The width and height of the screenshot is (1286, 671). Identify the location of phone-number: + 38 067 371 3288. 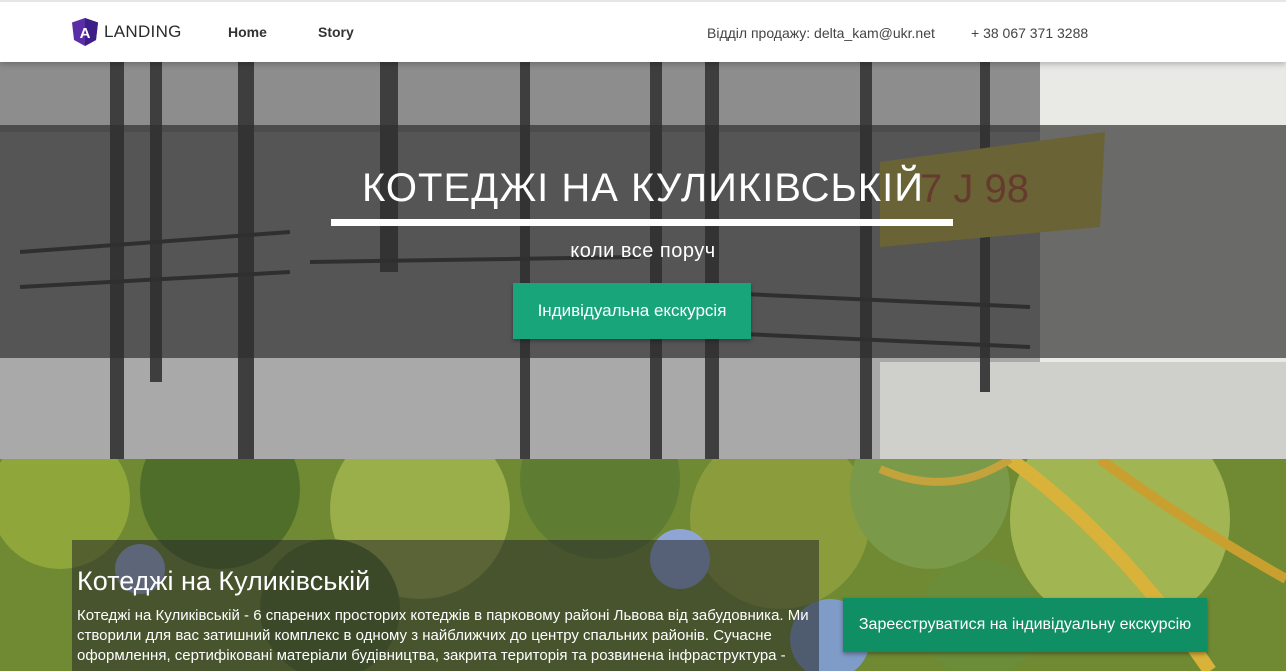
(1030, 33).